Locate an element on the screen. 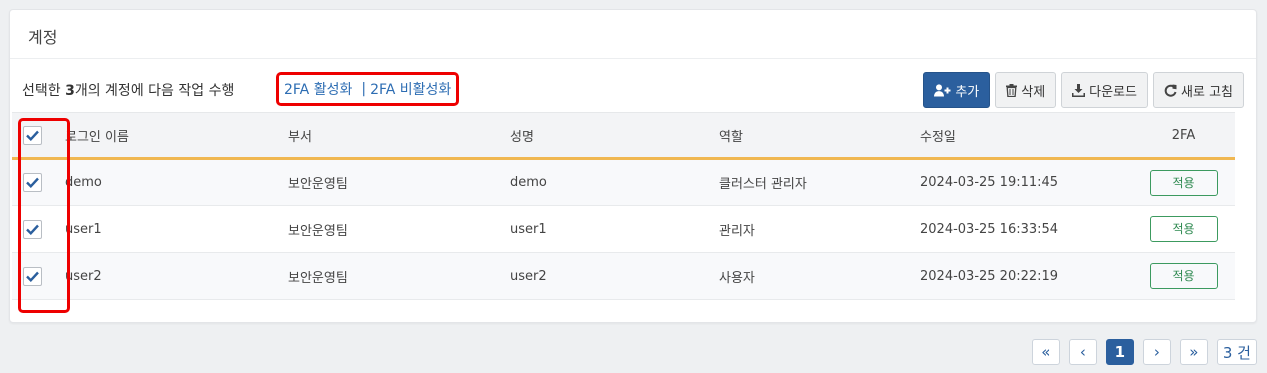  select-all-checkbox is located at coordinates (32, 135).